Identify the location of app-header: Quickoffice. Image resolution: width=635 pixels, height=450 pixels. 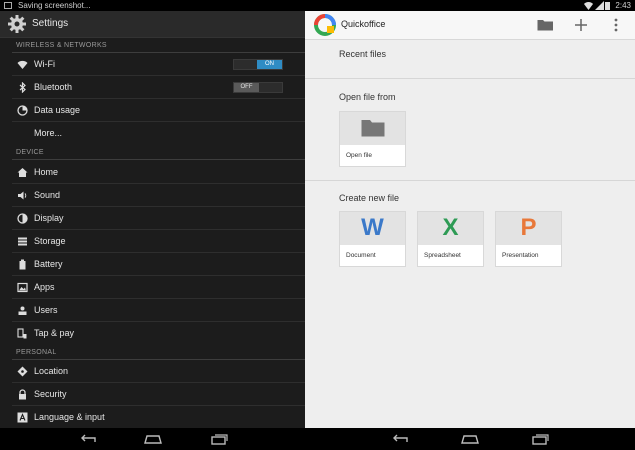
(470, 25).